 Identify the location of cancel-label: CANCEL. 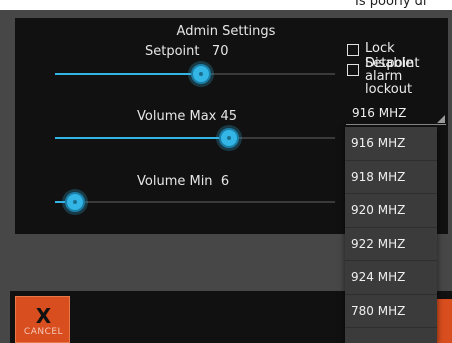
(43, 332).